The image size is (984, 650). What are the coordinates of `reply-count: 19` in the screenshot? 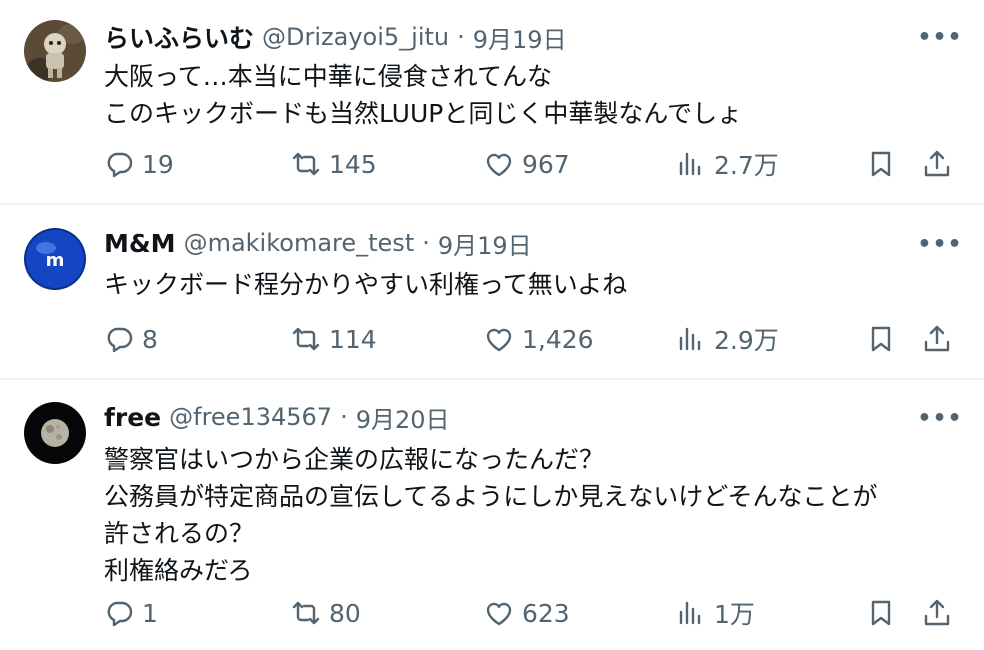 It's located at (158, 164).